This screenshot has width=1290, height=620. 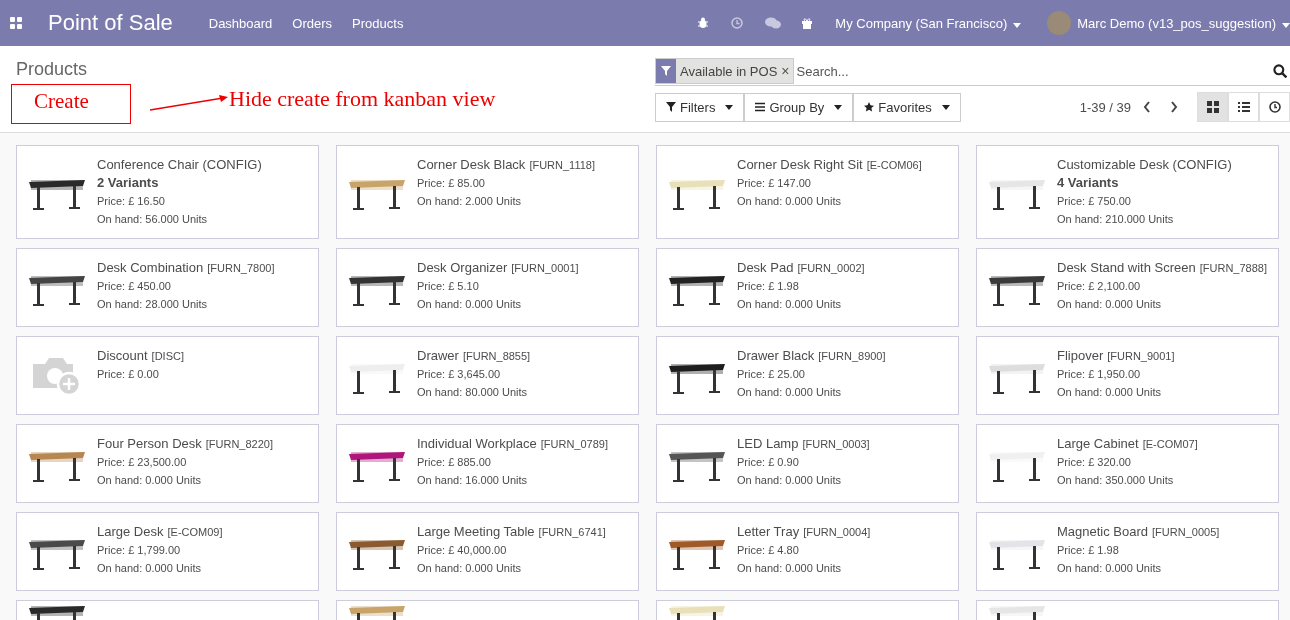 What do you see at coordinates (1127, 551) in the screenshot?
I see `product-card: Magnetic Board [FURN_0005] Price: £ 1.98 On hand: 0.000 Units` at bounding box center [1127, 551].